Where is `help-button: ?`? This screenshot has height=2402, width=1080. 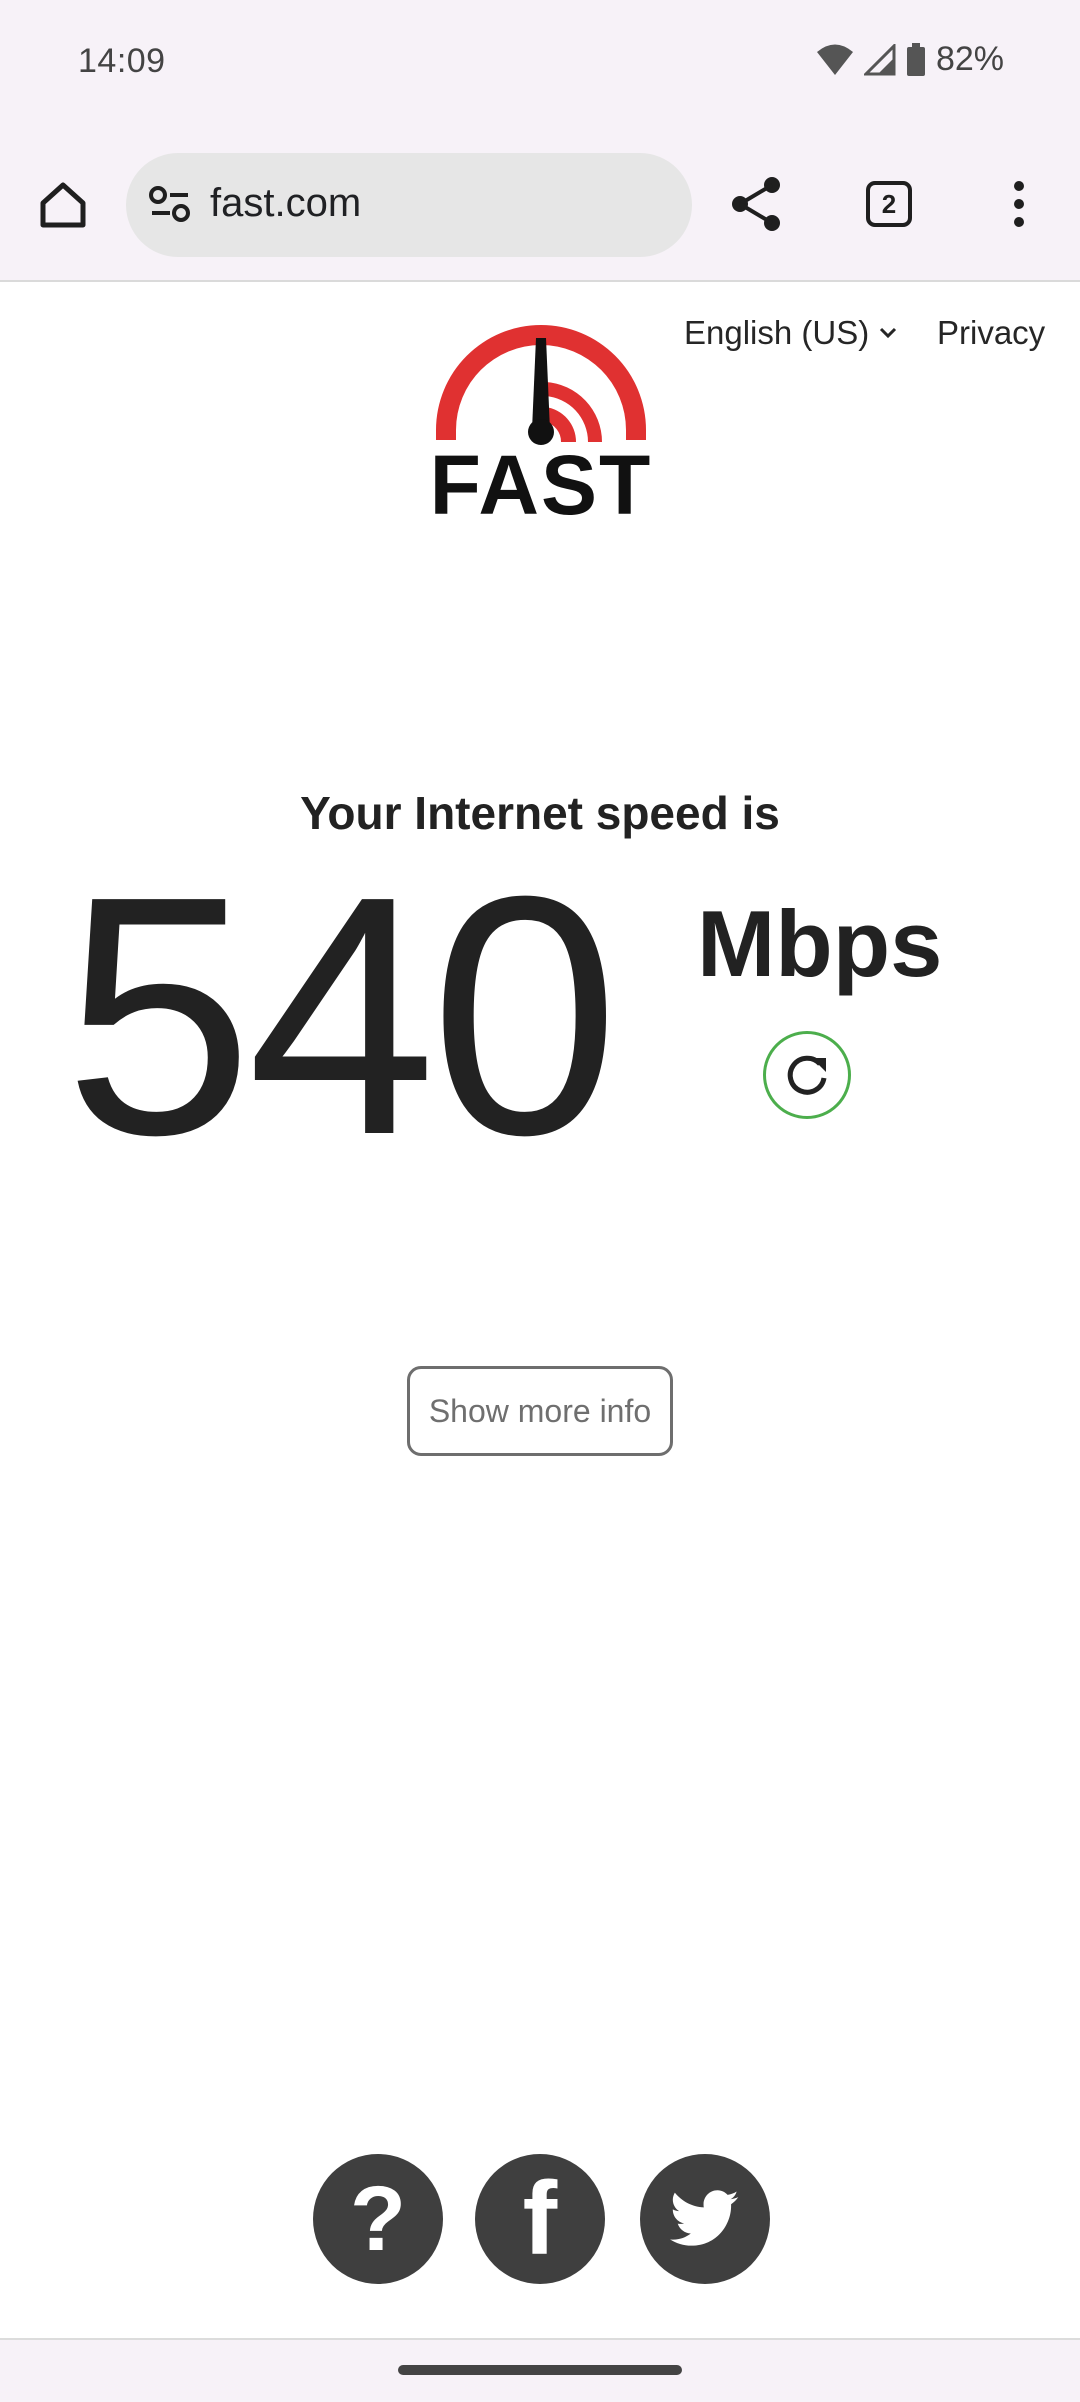
help-button: ? is located at coordinates (378, 2219).